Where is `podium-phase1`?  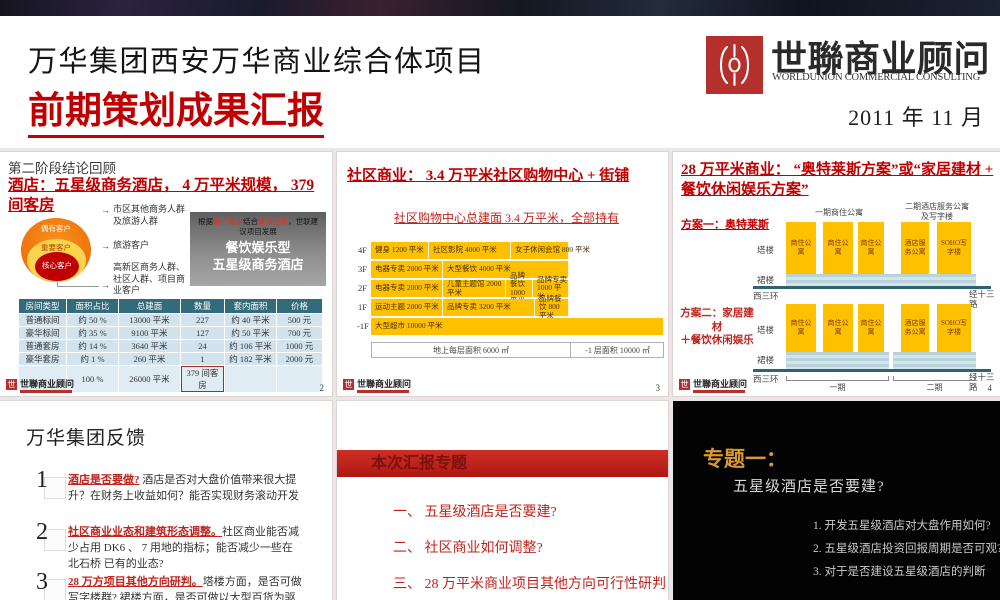
podium-phase1 is located at coordinates (837, 360).